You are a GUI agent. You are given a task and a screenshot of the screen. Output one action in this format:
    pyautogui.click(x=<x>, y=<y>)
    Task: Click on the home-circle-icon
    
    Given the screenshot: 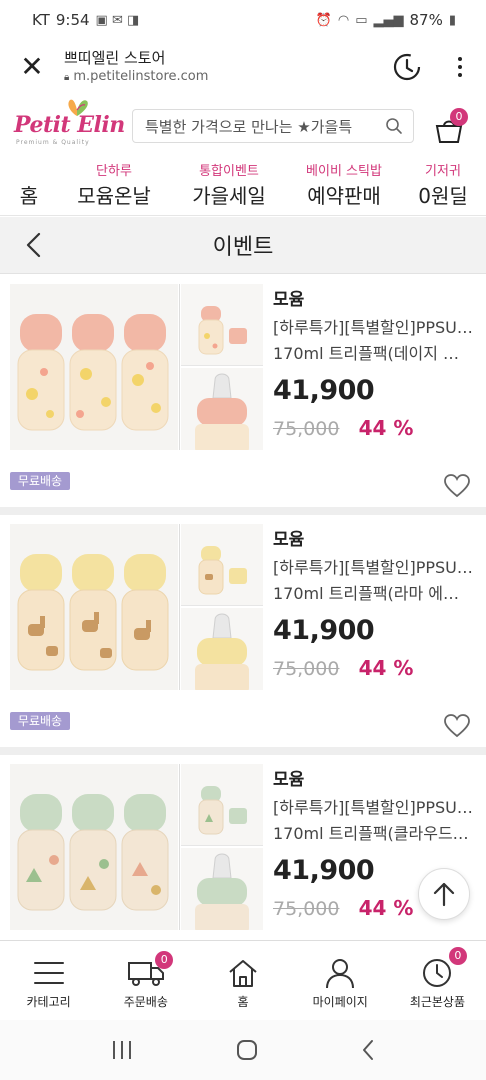 What is the action you would take?
    pyautogui.click(x=247, y=1050)
    